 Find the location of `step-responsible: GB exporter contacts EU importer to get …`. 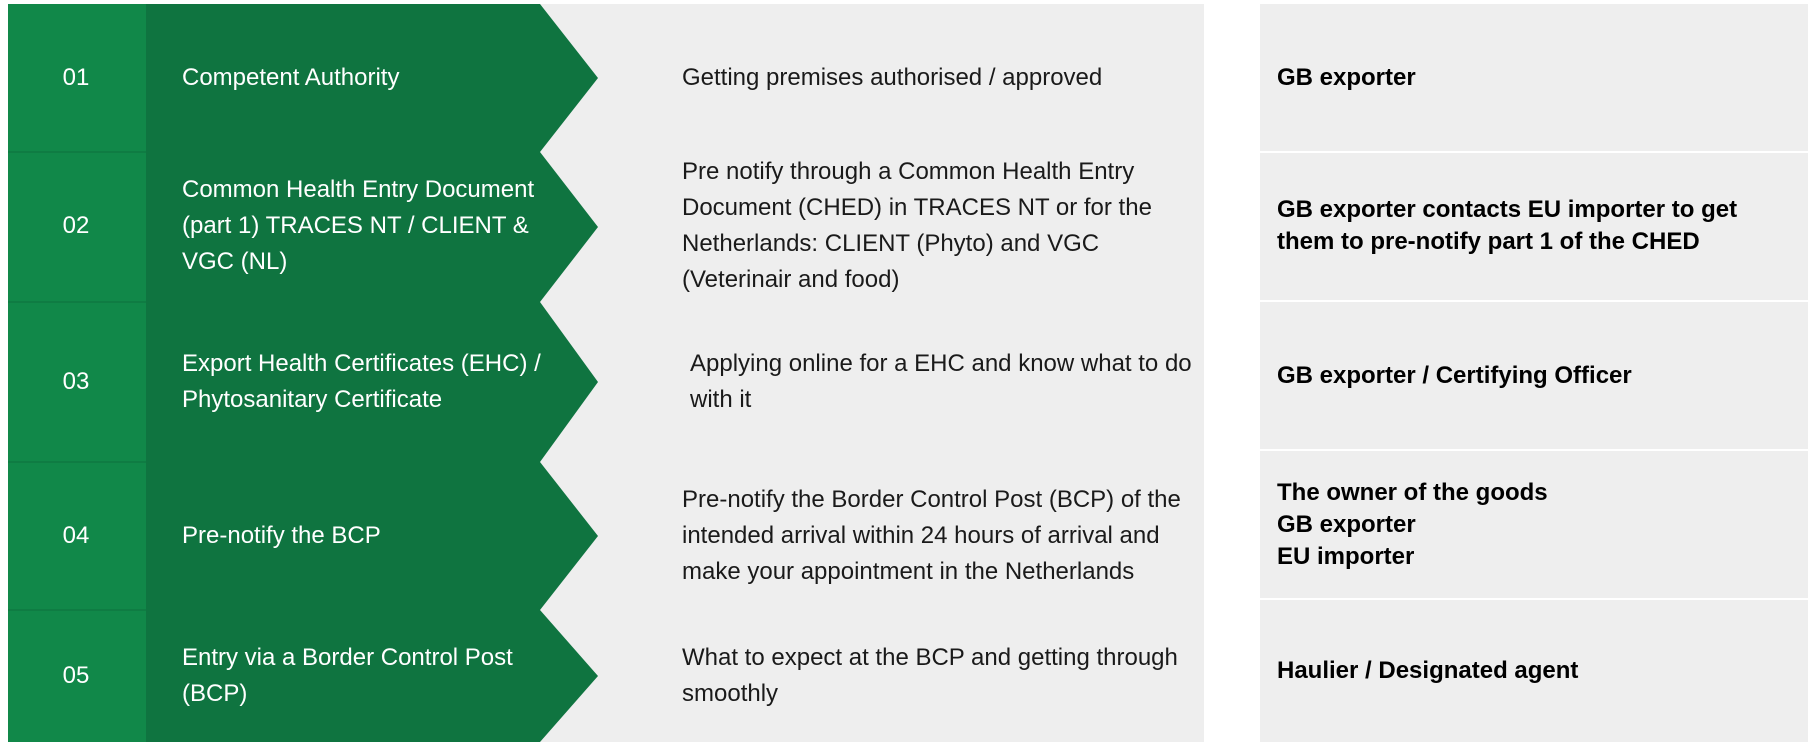

step-responsible: GB exporter contacts EU importer to get … is located at coordinates (1507, 225).